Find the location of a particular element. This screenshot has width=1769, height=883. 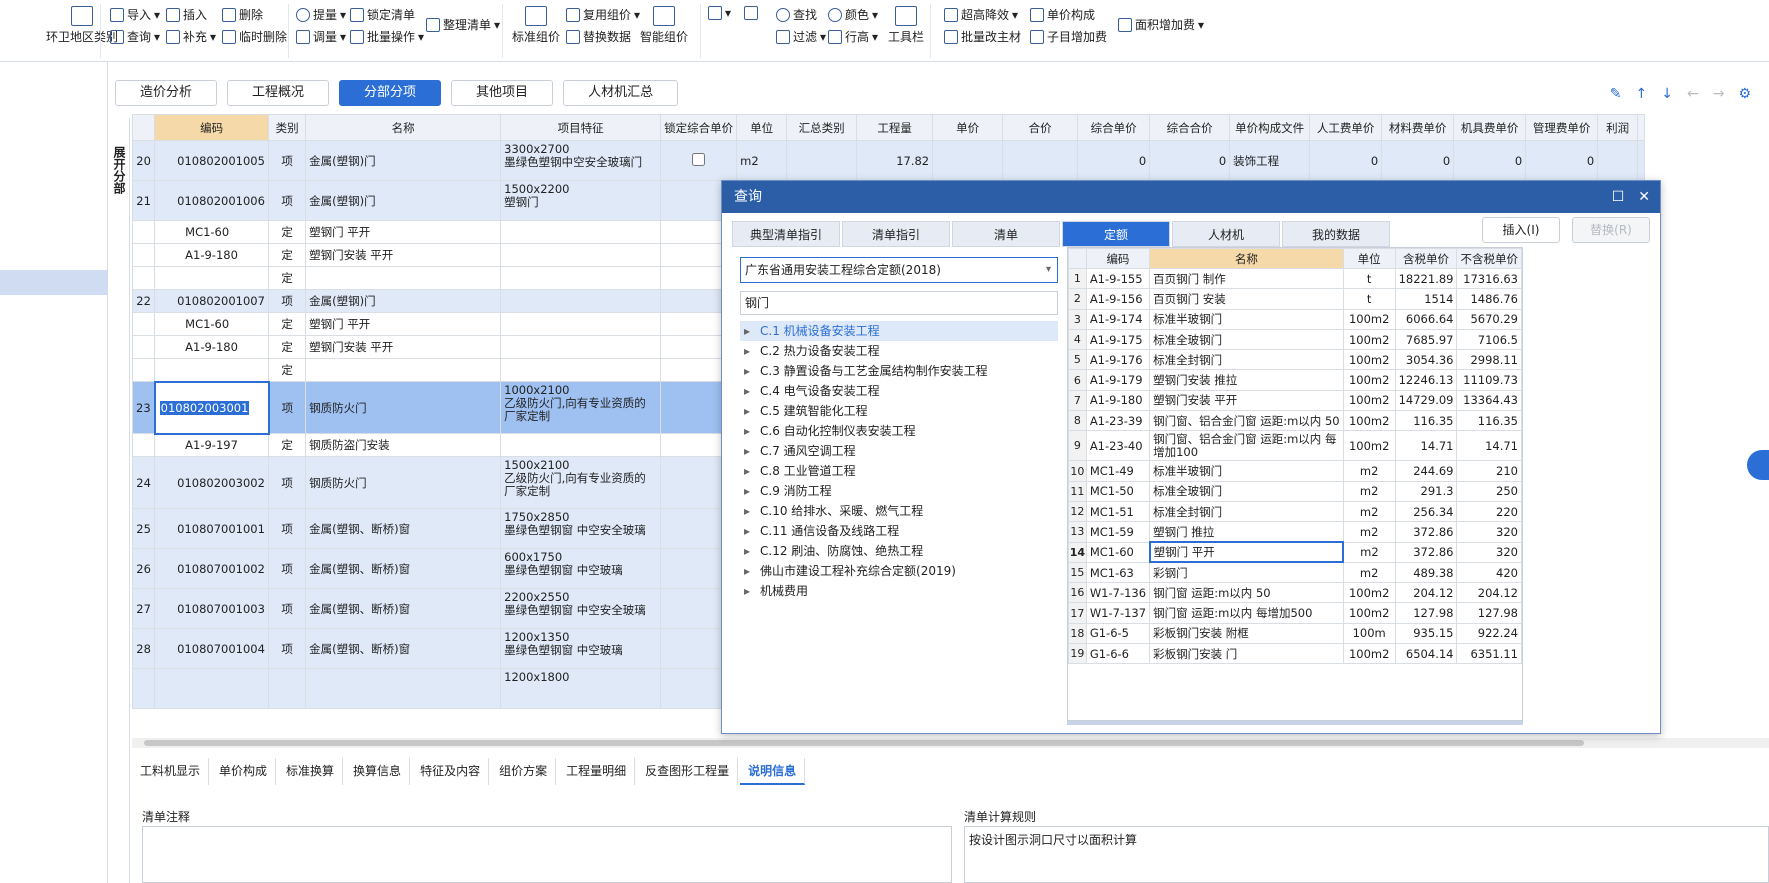

replace-data-button: 替换数据 is located at coordinates (598, 36).